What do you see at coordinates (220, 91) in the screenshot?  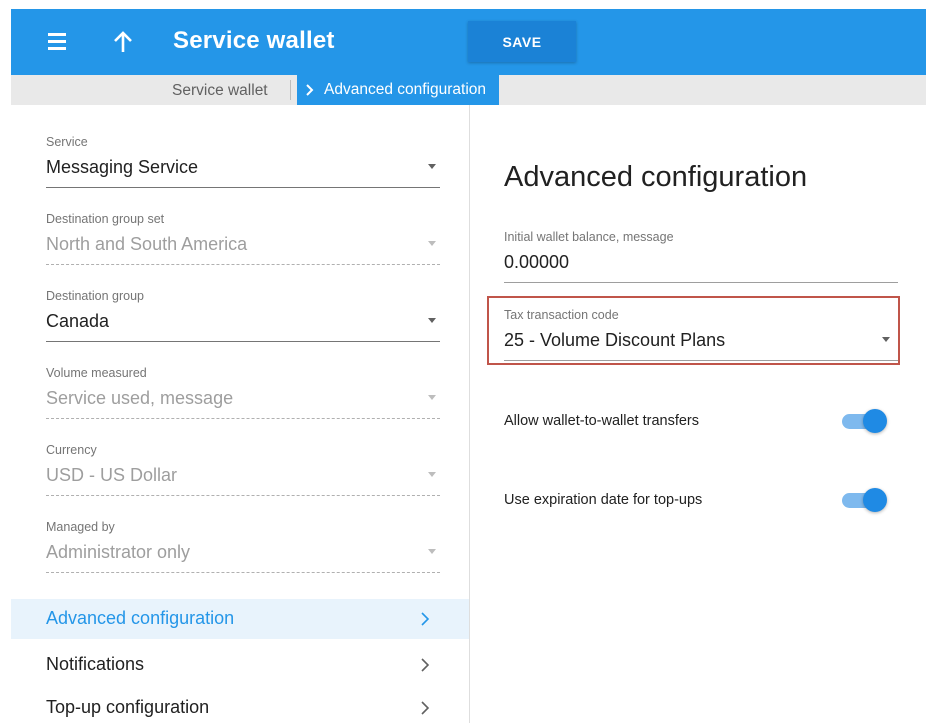 I see `breadcrumb-item-service-wallet: Service wallet` at bounding box center [220, 91].